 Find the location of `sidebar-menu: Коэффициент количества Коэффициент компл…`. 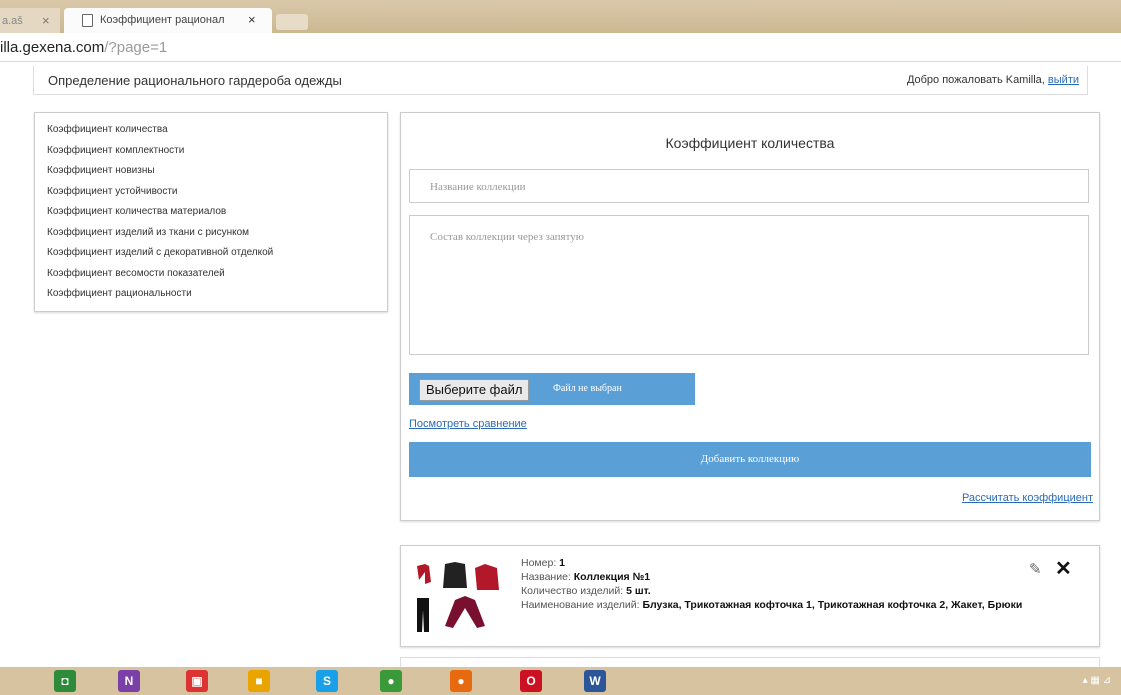

sidebar-menu: Коэффициент количества Коэффициент компл… is located at coordinates (211, 212).